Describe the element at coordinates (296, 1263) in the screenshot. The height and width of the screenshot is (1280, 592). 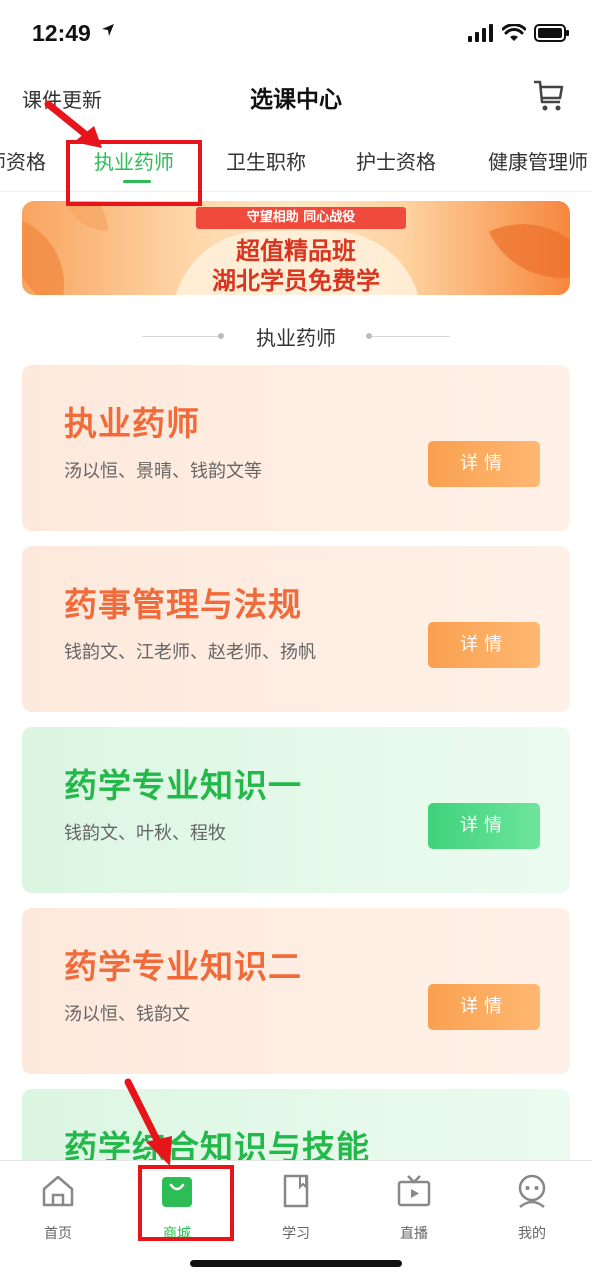
I see `home-indicator` at that location.